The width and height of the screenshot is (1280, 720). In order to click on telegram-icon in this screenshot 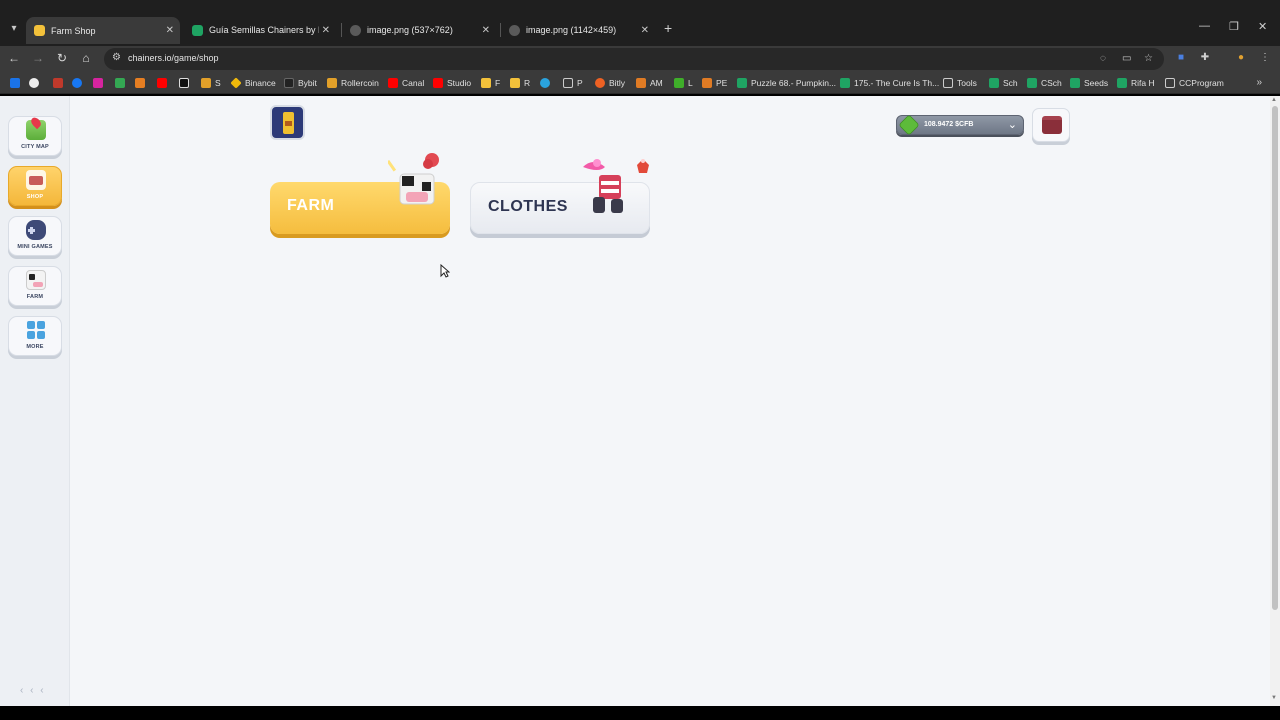, I will do `click(545, 83)`.